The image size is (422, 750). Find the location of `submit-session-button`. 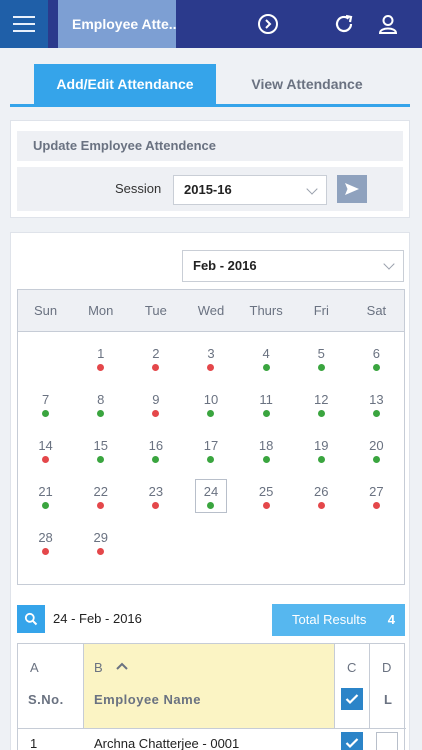

submit-session-button is located at coordinates (352, 189).